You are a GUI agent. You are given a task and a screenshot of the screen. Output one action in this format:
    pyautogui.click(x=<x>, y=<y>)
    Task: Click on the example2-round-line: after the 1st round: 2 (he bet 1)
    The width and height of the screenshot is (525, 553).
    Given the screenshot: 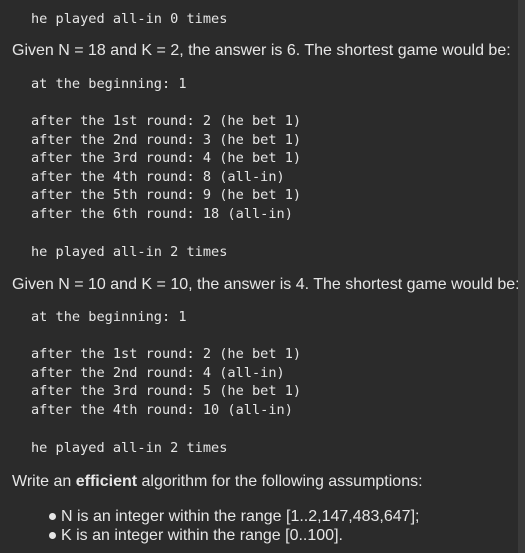 What is the action you would take?
    pyautogui.click(x=166, y=354)
    